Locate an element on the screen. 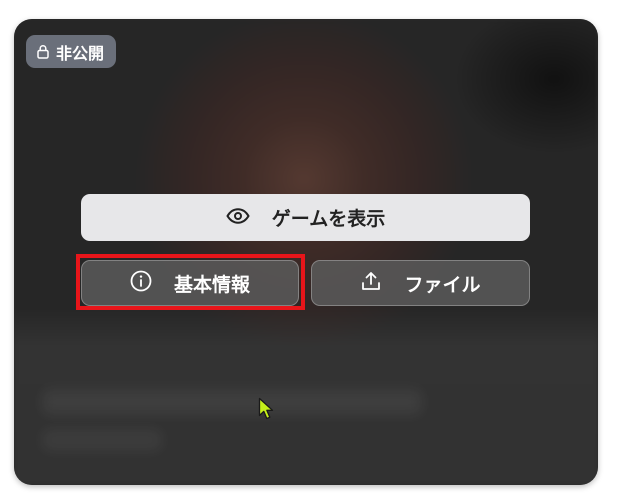  upload-icon is located at coordinates (371, 283).